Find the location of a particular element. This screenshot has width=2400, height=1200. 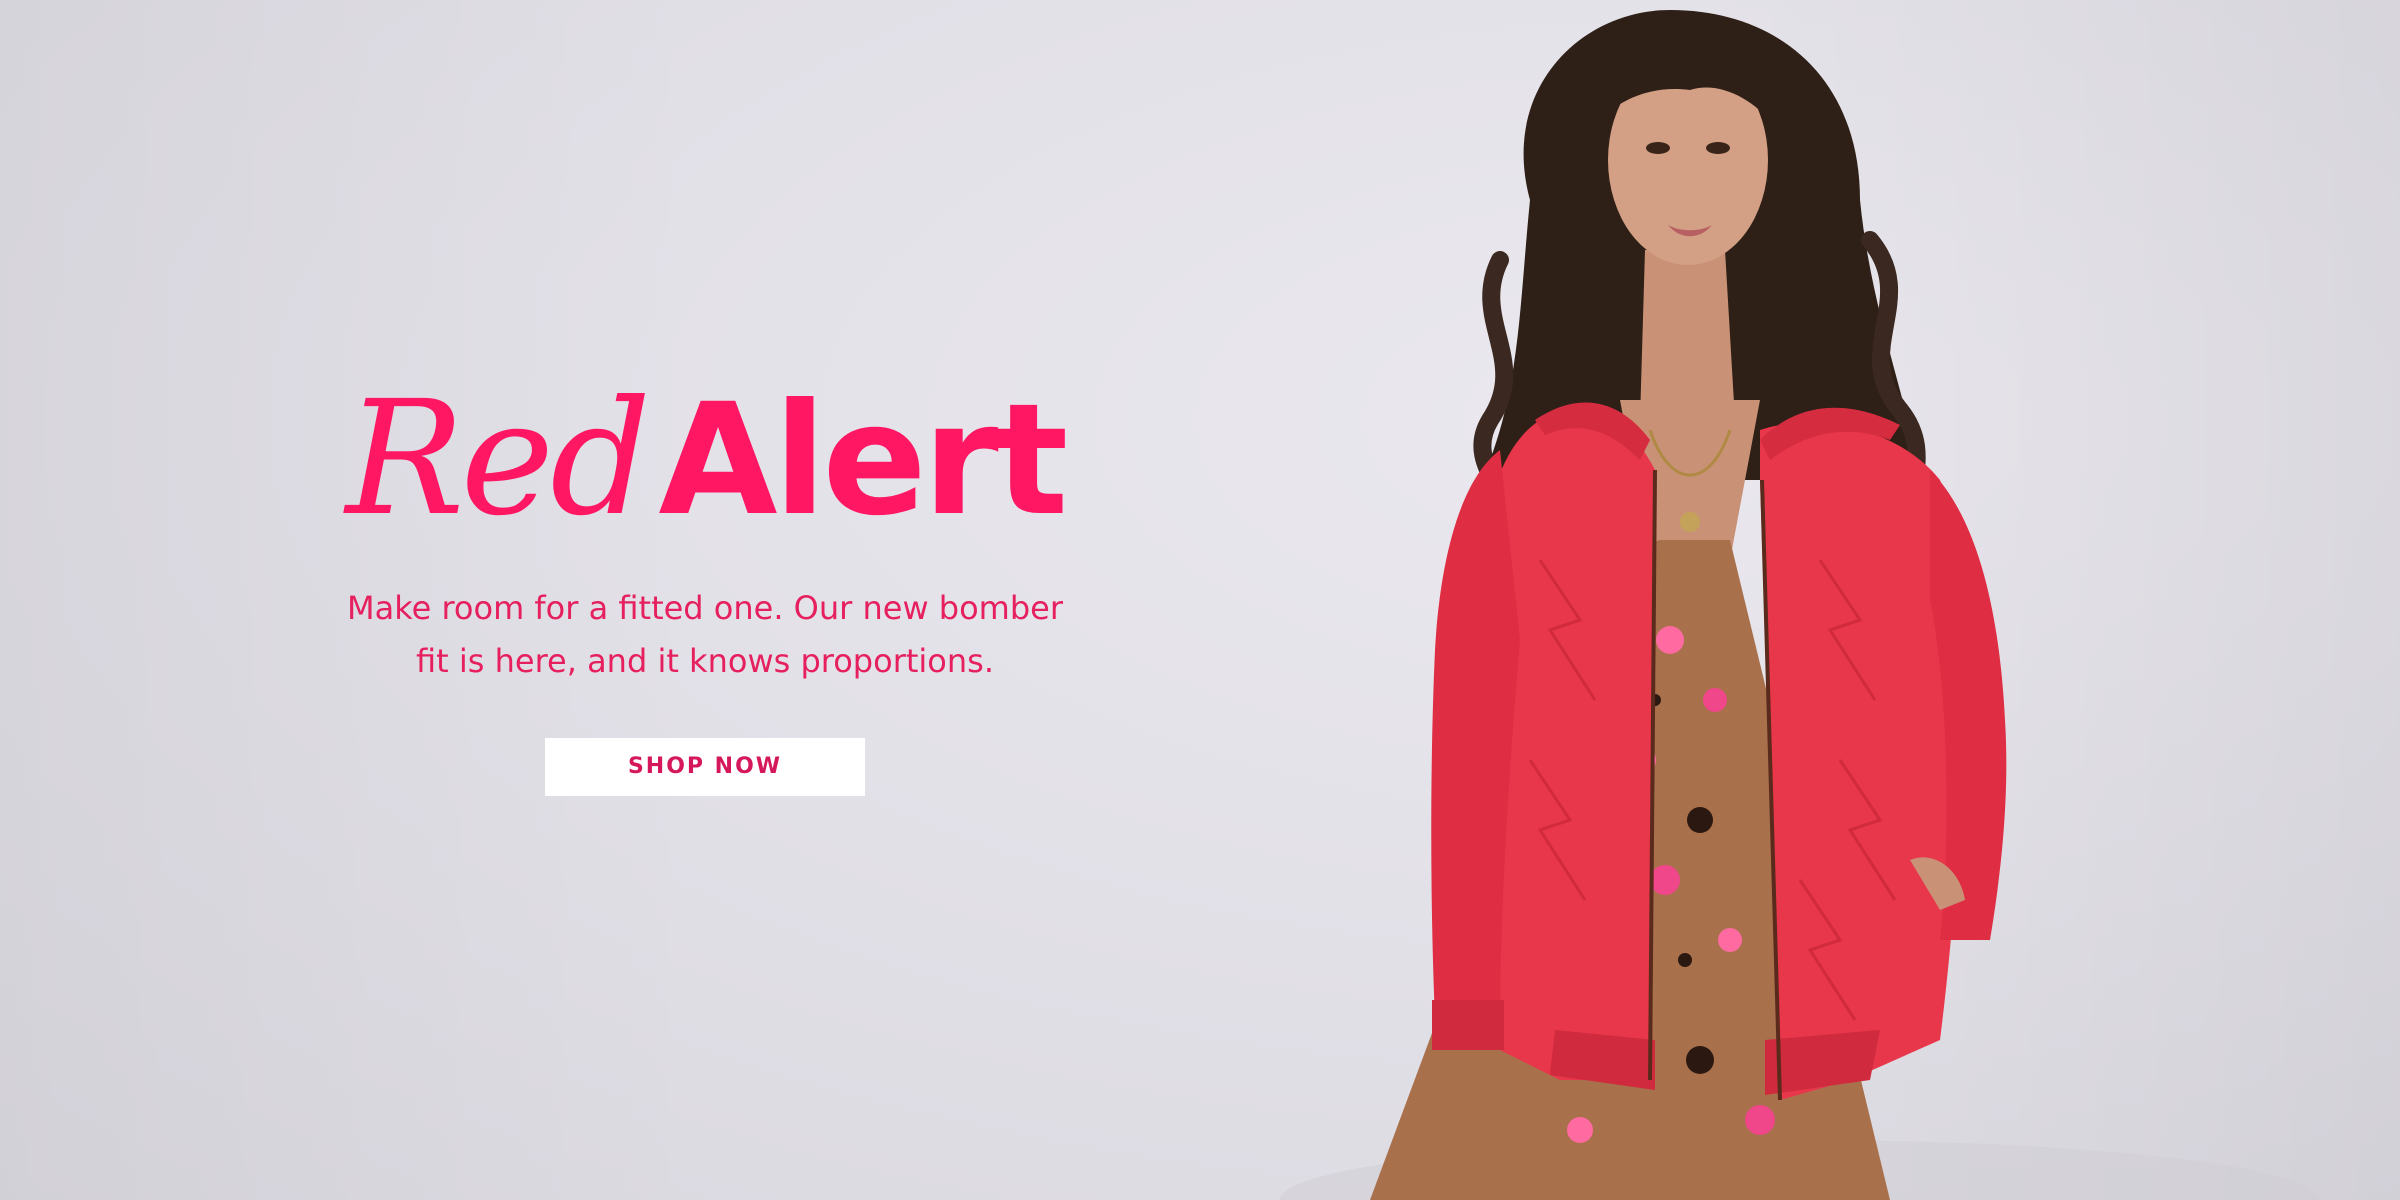

headline-italic-word: Red is located at coordinates (498, 459).